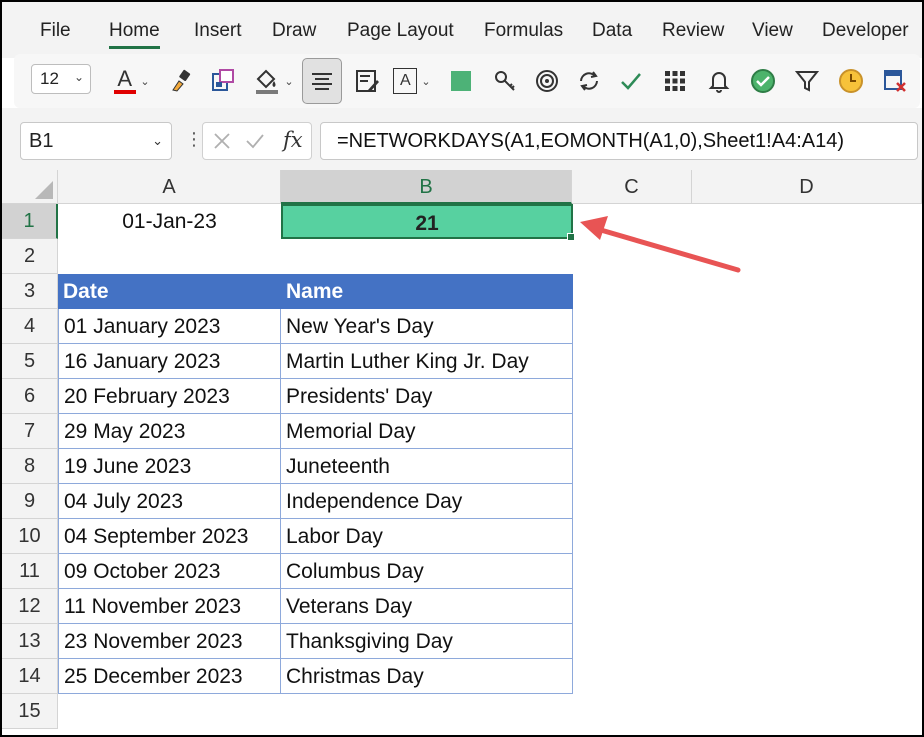 The width and height of the screenshot is (924, 737). I want to click on check-button, so click(631, 81).